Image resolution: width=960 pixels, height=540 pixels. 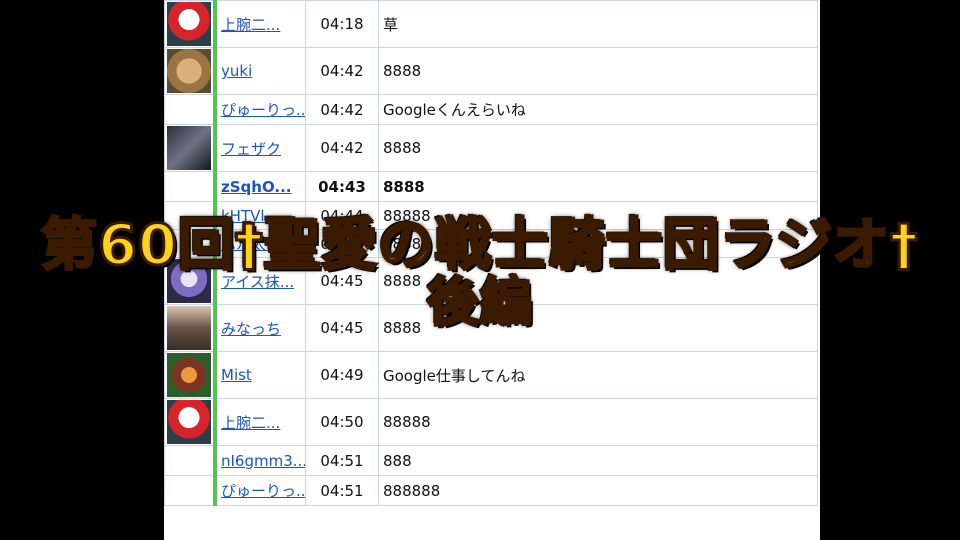 What do you see at coordinates (342, 375) in the screenshot?
I see `comment-time: 04:49` at bounding box center [342, 375].